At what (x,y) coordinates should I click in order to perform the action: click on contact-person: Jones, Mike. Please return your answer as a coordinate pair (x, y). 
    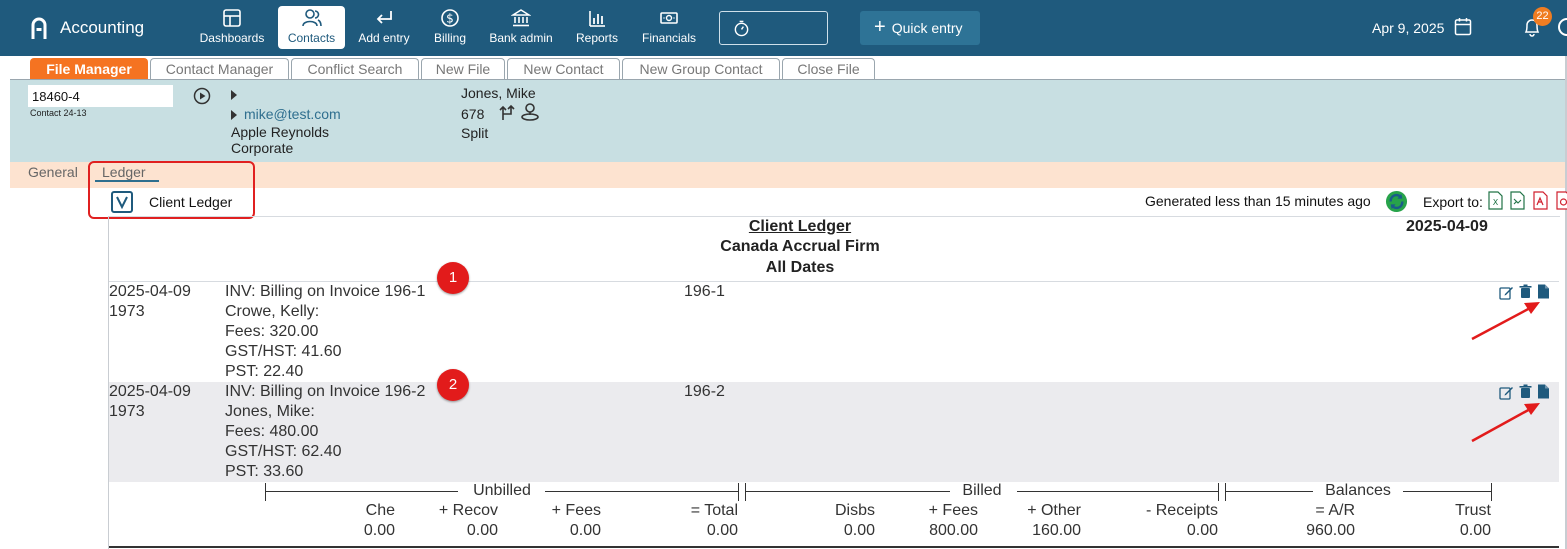
    Looking at the image, I should click on (498, 93).